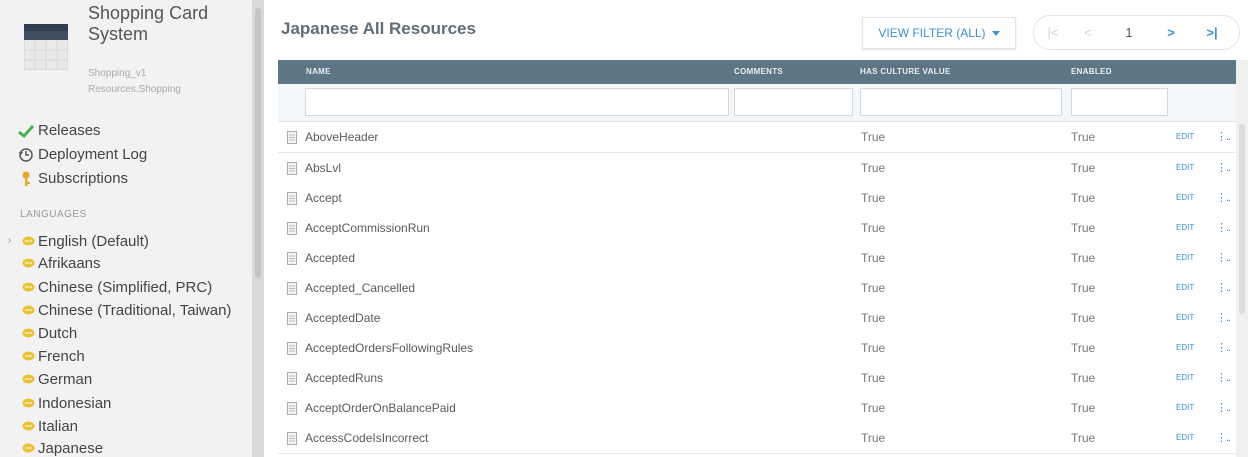  Describe the element at coordinates (73, 178) in the screenshot. I see `subscriptions-link: Subscriptions` at that location.